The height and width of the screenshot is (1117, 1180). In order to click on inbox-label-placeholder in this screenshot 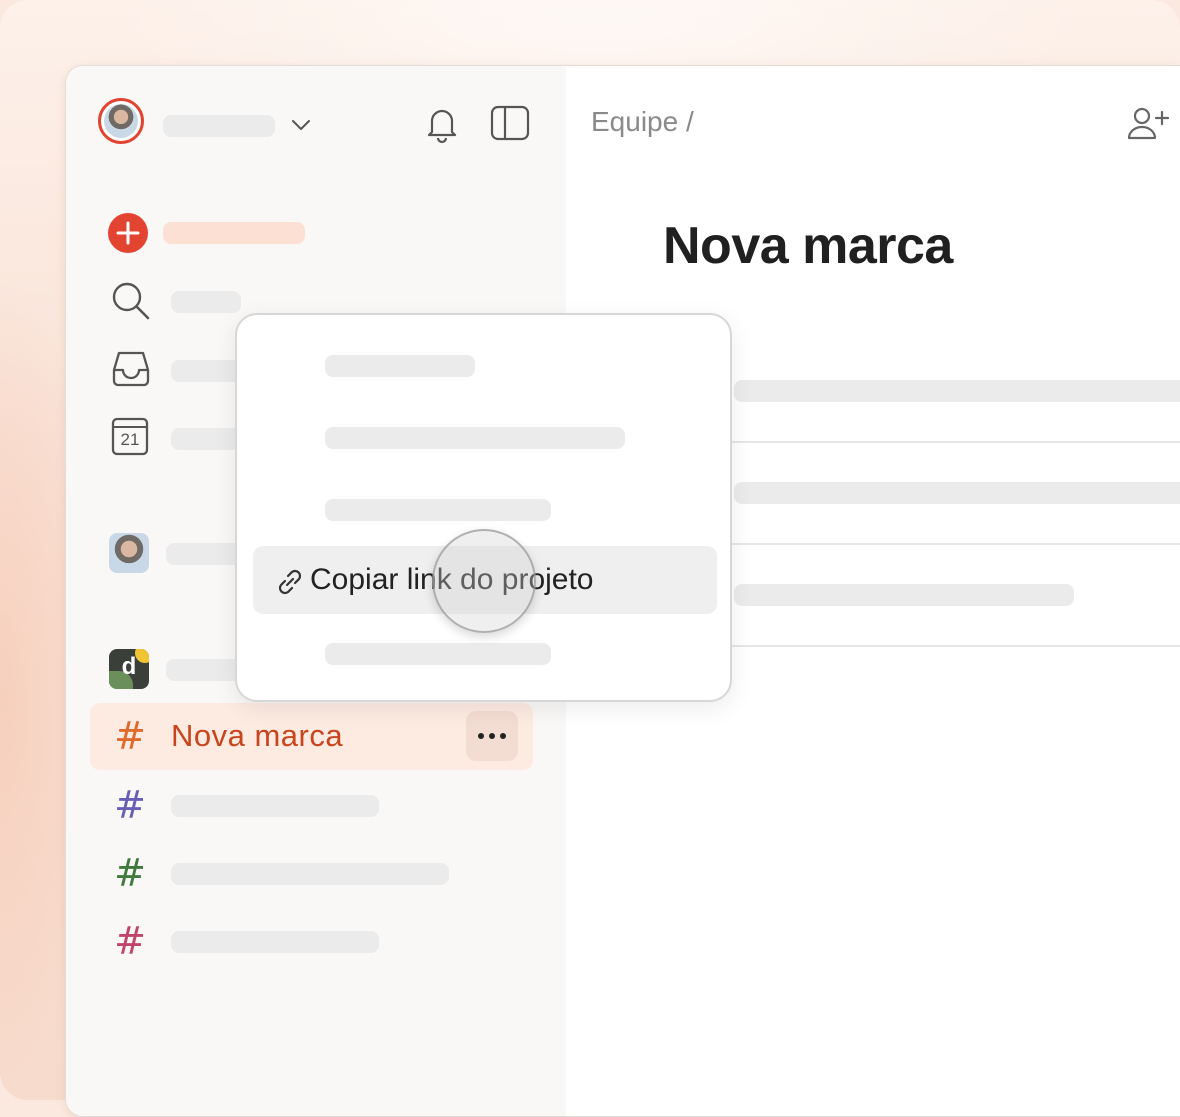, I will do `click(206, 371)`.